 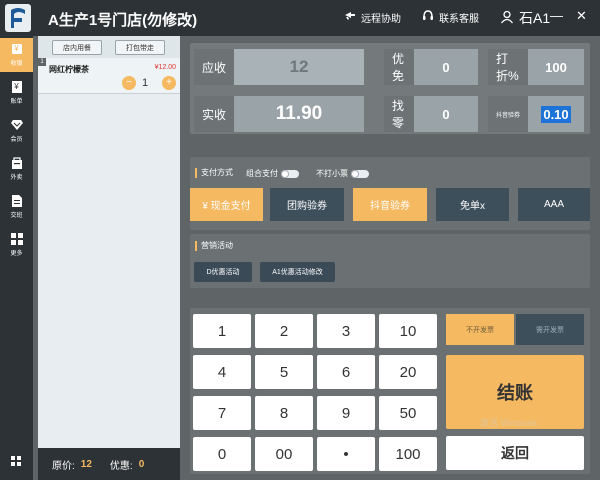 I want to click on key-5: 5, so click(x=284, y=372).